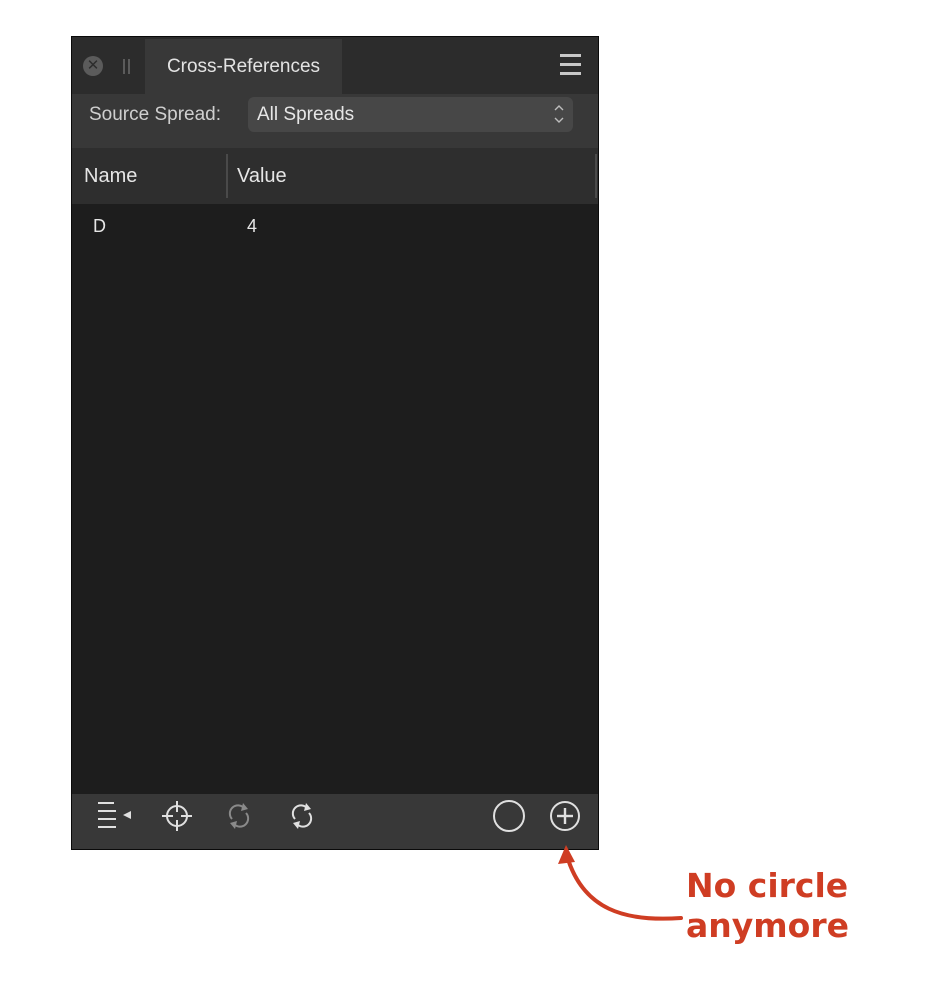 The width and height of the screenshot is (932, 1005). What do you see at coordinates (127, 66) in the screenshot?
I see `grip-icon` at bounding box center [127, 66].